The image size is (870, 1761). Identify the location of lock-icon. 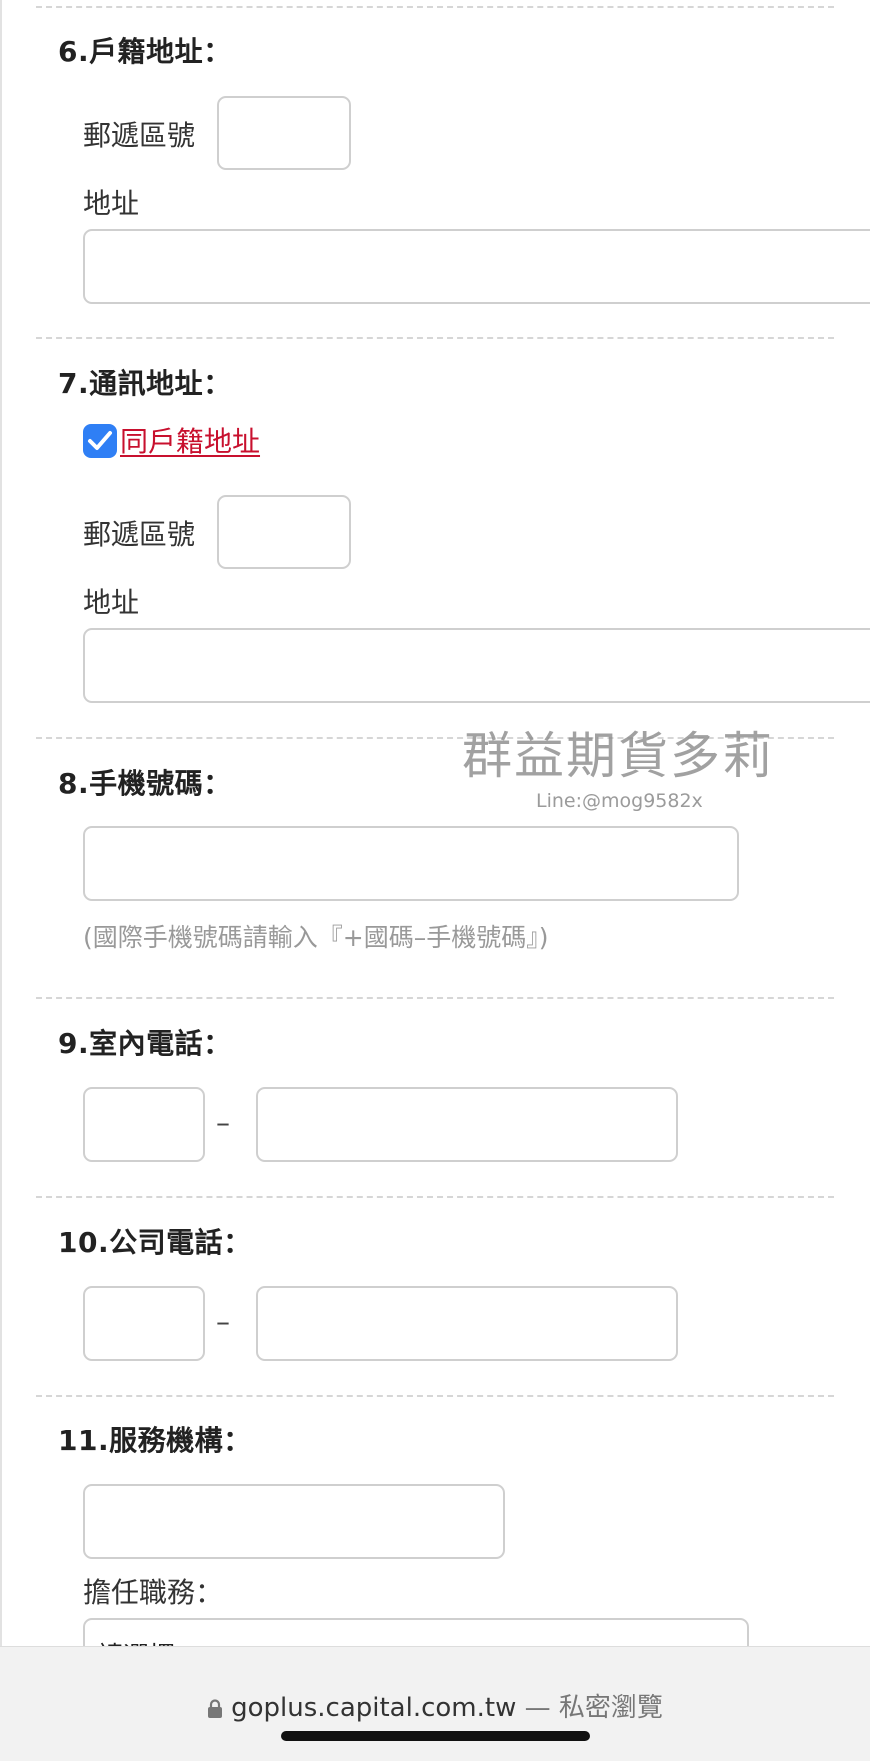
(215, 1711).